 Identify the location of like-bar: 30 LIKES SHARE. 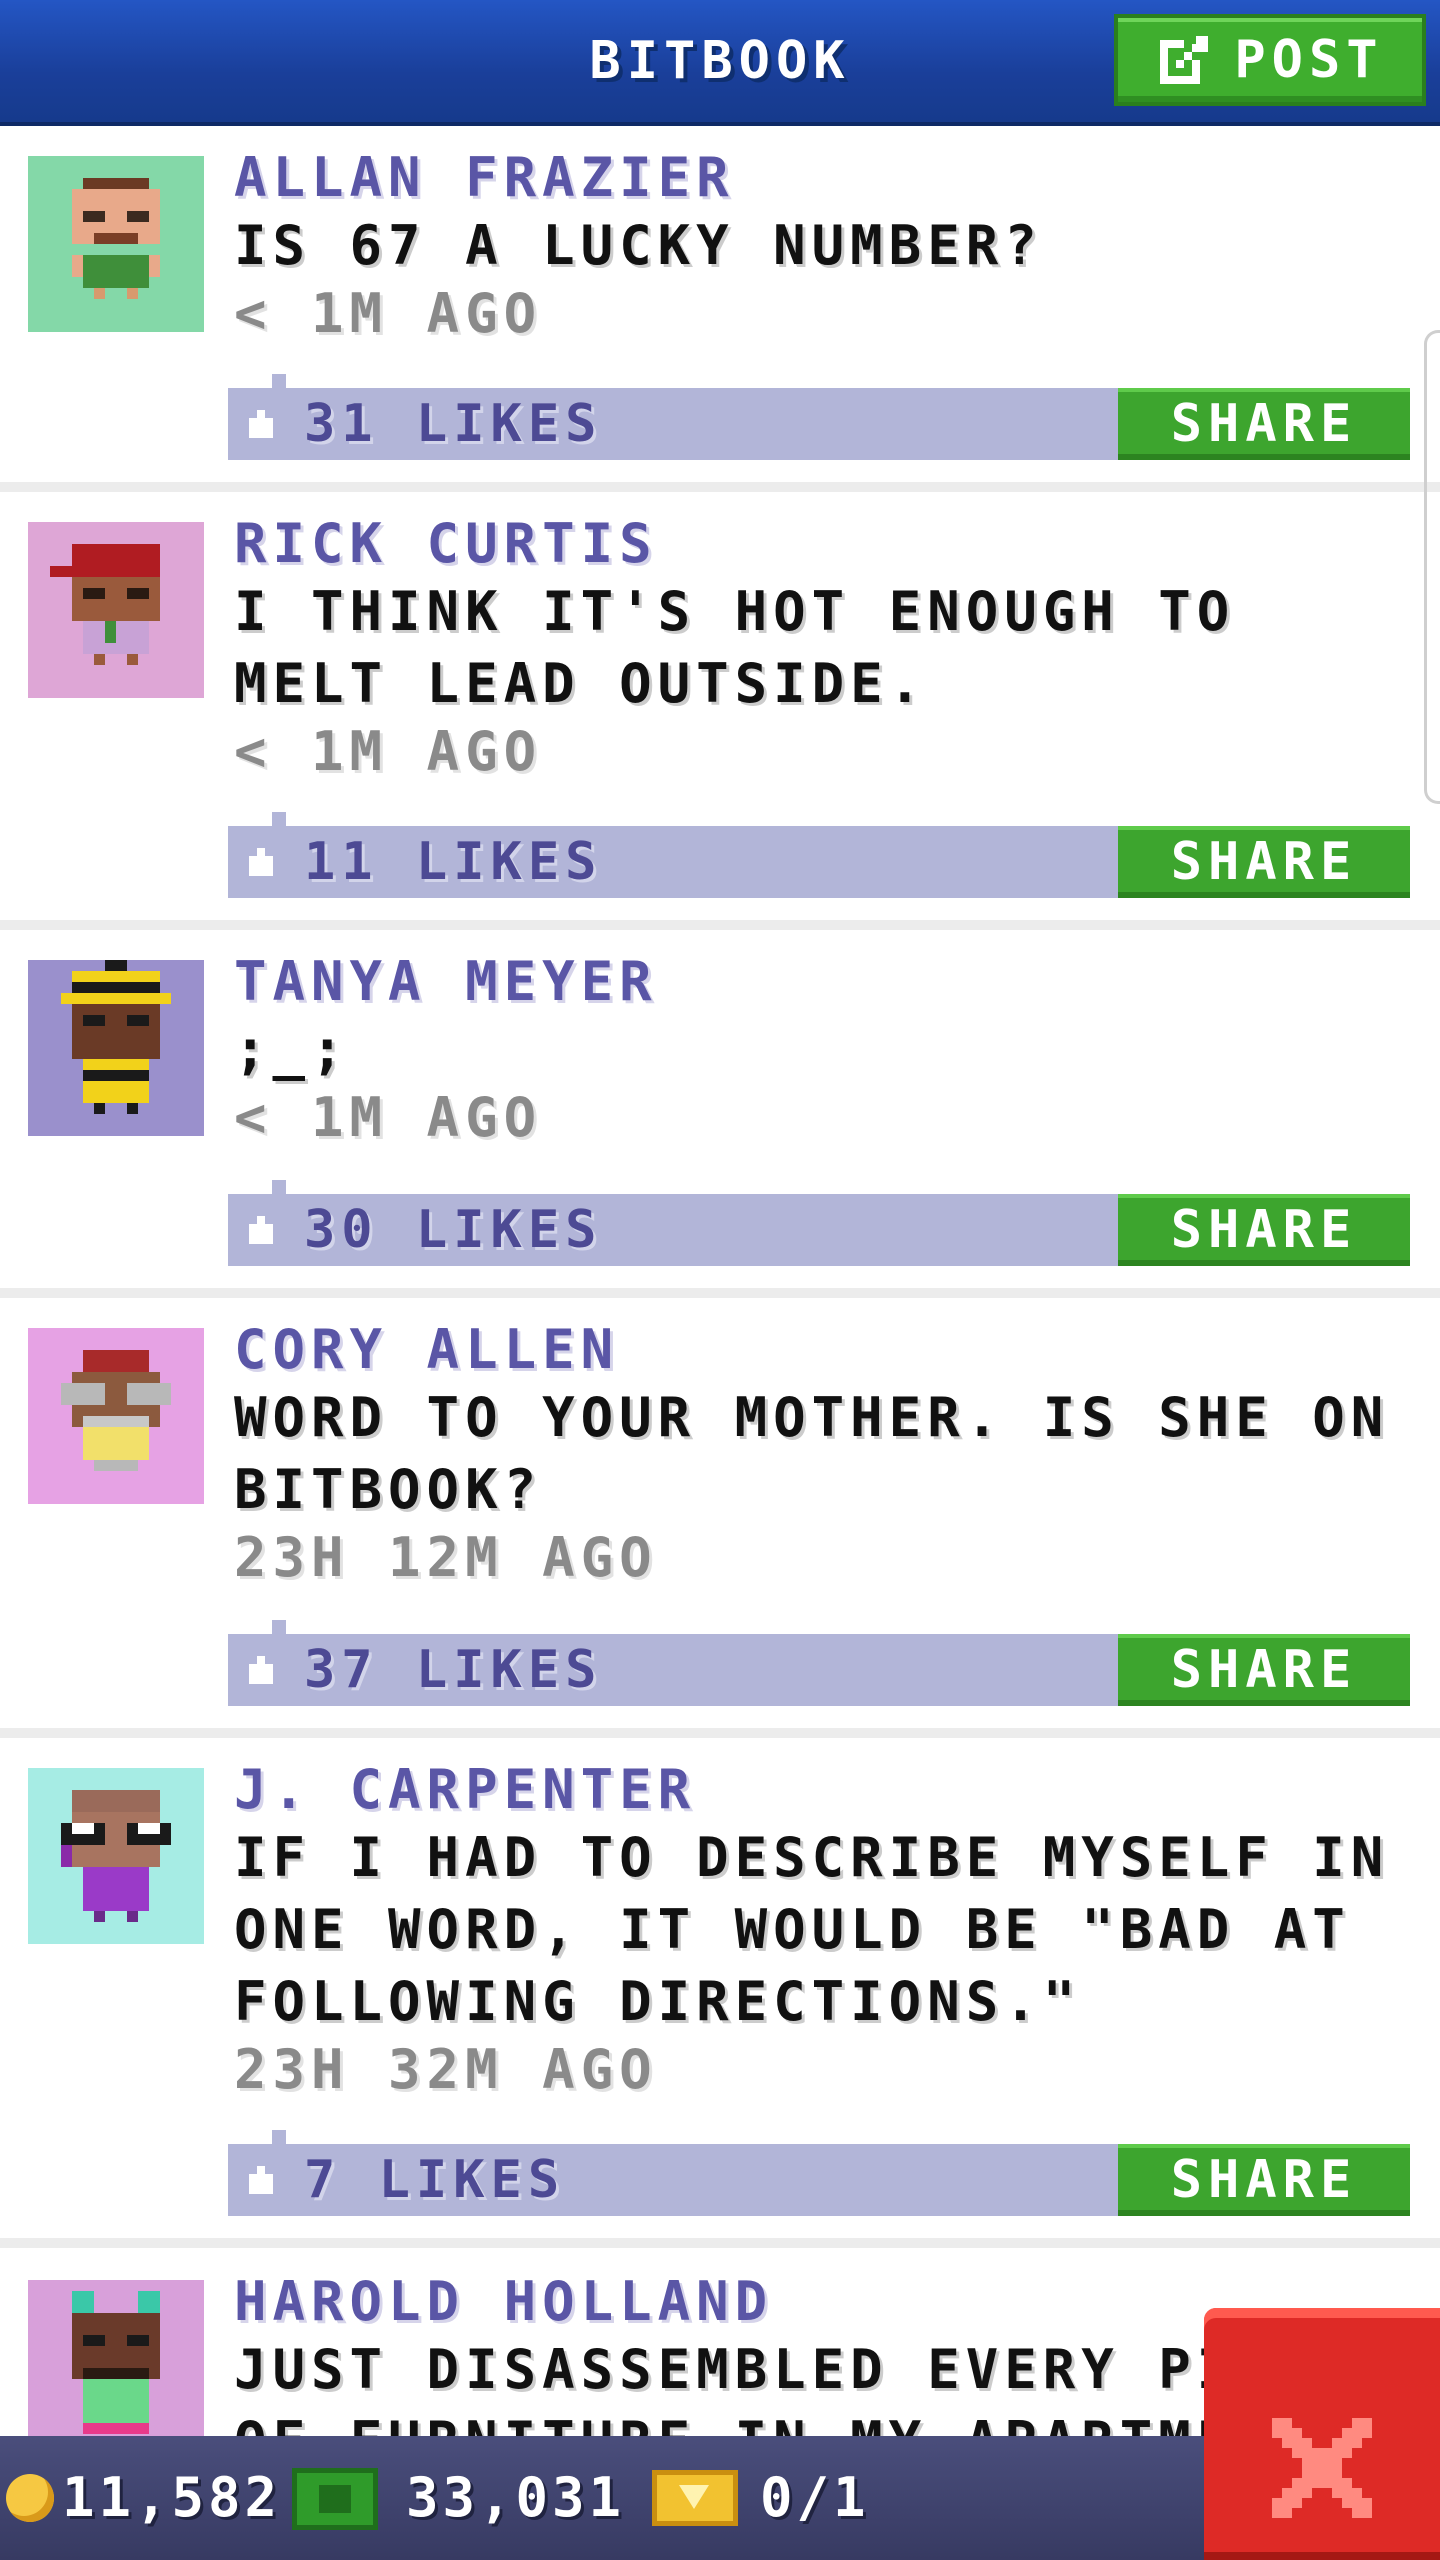
(819, 1223).